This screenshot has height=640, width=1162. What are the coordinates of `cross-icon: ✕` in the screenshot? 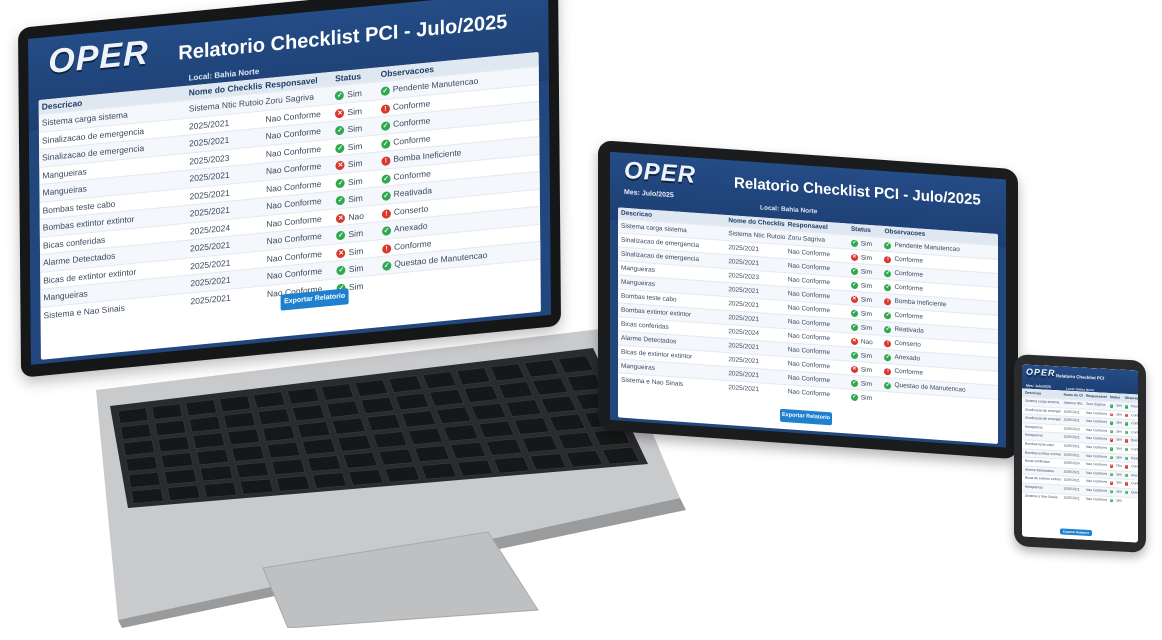 It's located at (340, 113).